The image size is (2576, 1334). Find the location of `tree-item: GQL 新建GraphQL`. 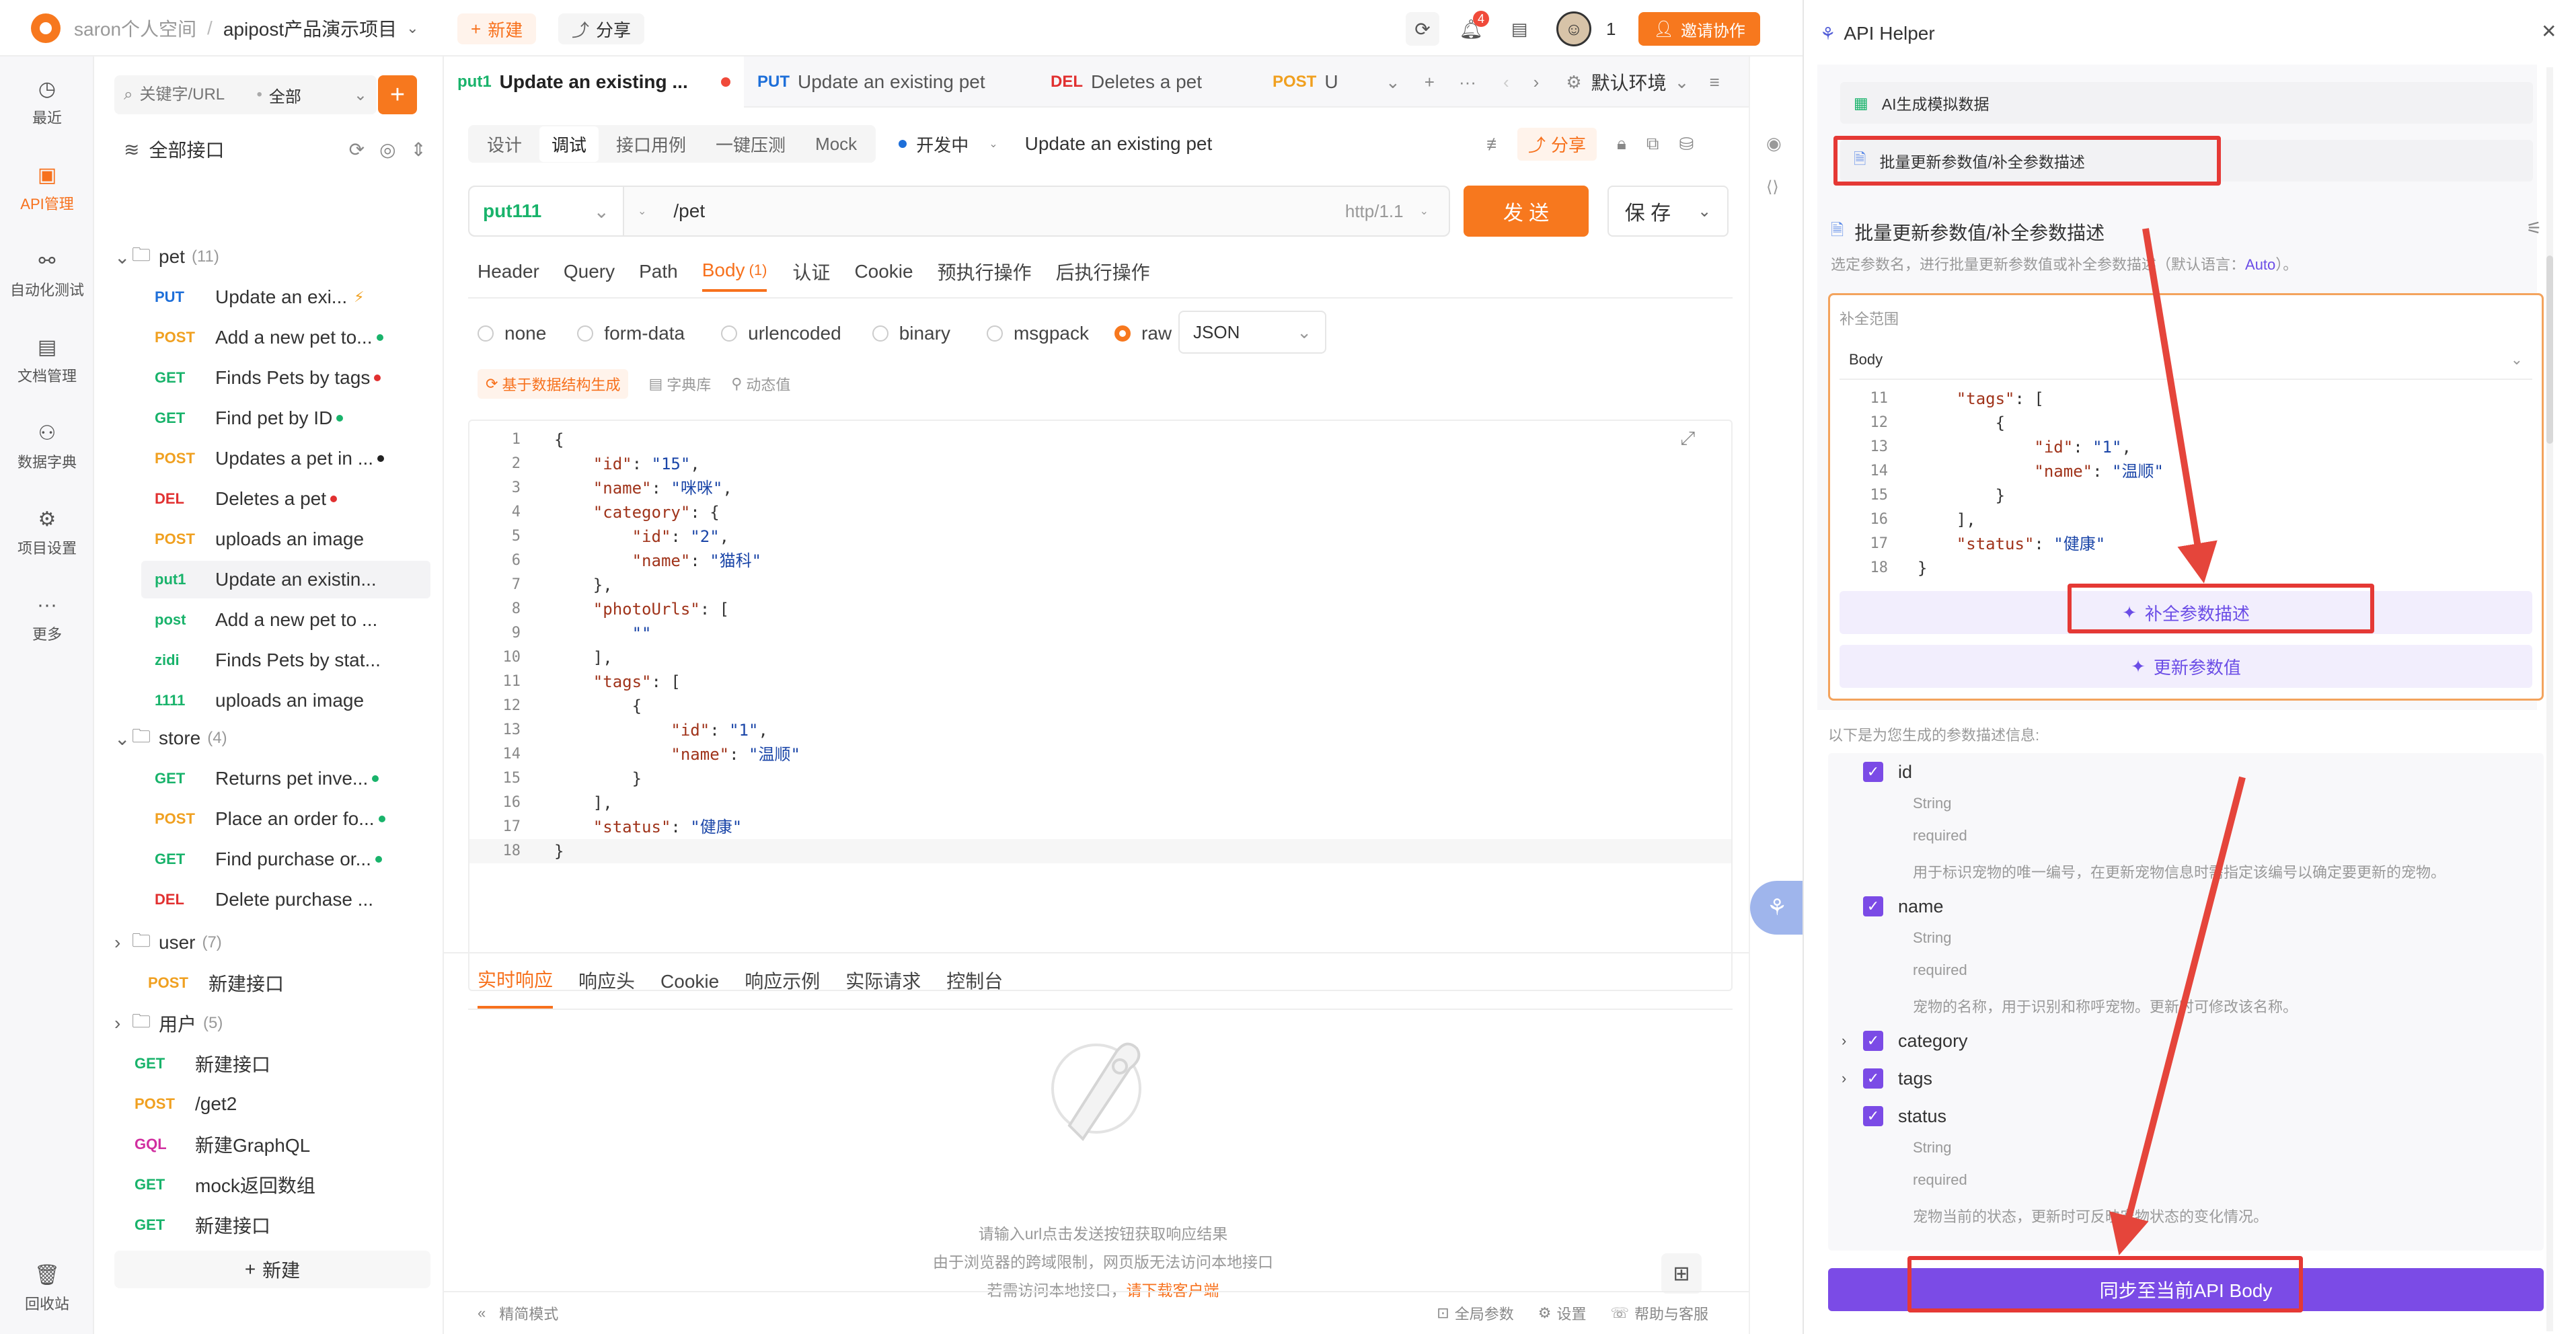

tree-item: GQL 新建GraphQL is located at coordinates (275, 1144).